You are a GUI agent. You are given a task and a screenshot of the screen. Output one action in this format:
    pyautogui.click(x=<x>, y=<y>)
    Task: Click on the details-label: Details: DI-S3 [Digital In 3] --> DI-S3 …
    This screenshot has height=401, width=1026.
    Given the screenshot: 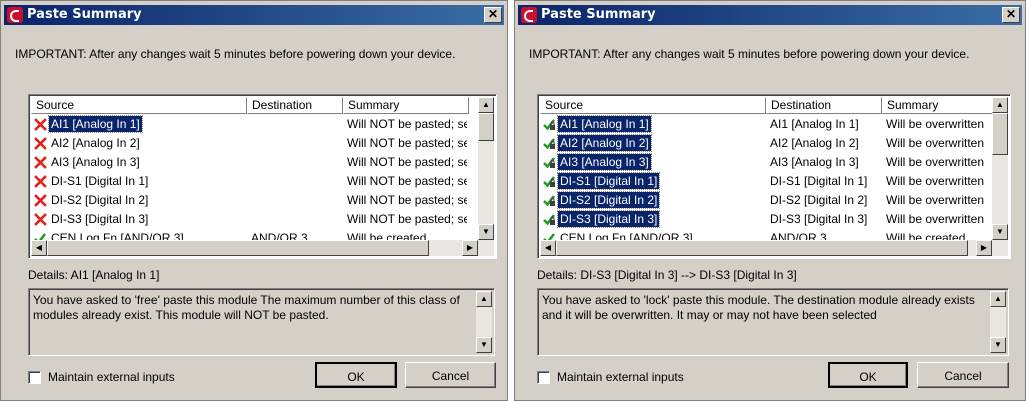 What is the action you would take?
    pyautogui.click(x=667, y=275)
    